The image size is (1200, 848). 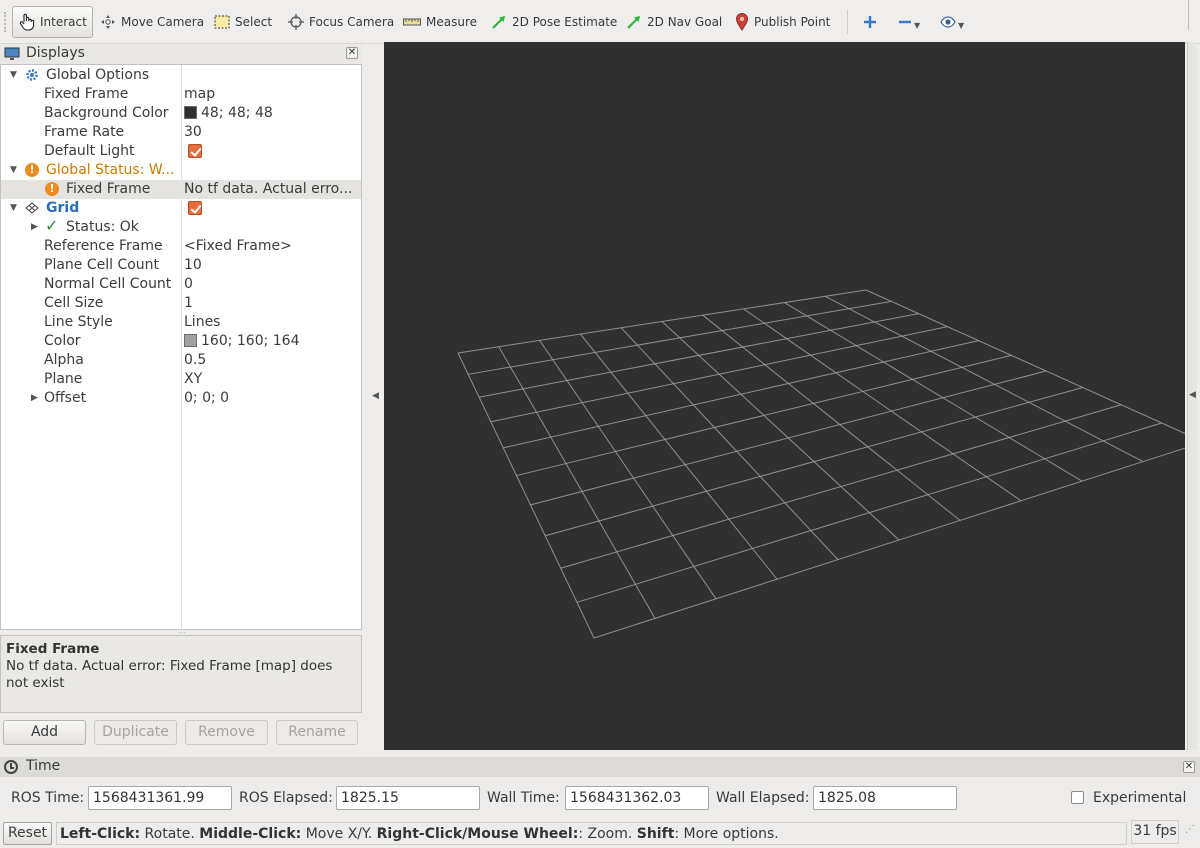 I want to click on toolbar-separator, so click(x=847, y=22).